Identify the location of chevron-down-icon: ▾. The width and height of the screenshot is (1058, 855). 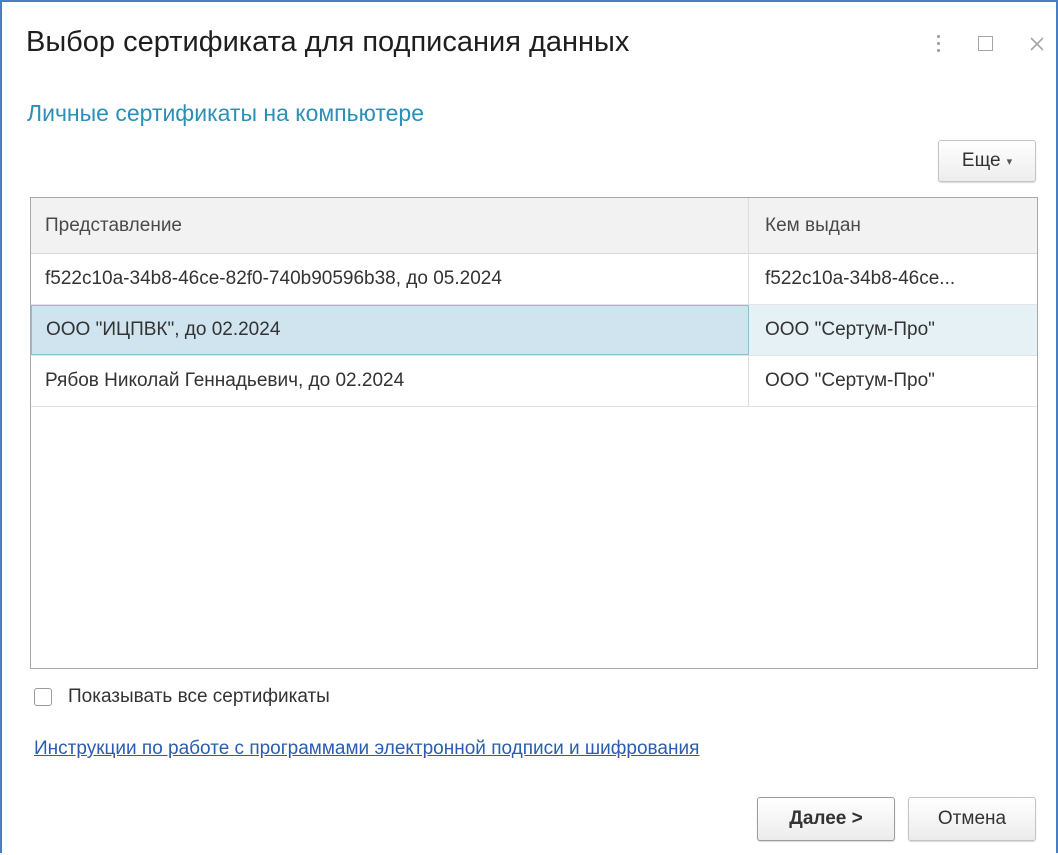
(1009, 161).